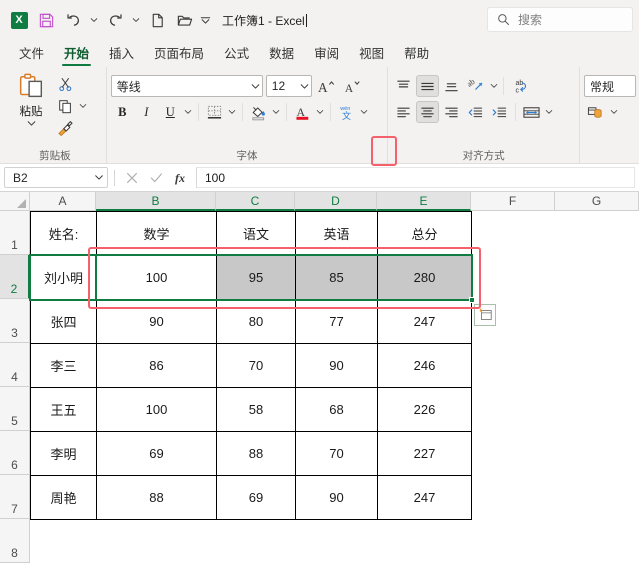 Image resolution: width=639 pixels, height=576 pixels. Describe the element at coordinates (302, 112) in the screenshot. I see `font-color-button: A` at that location.